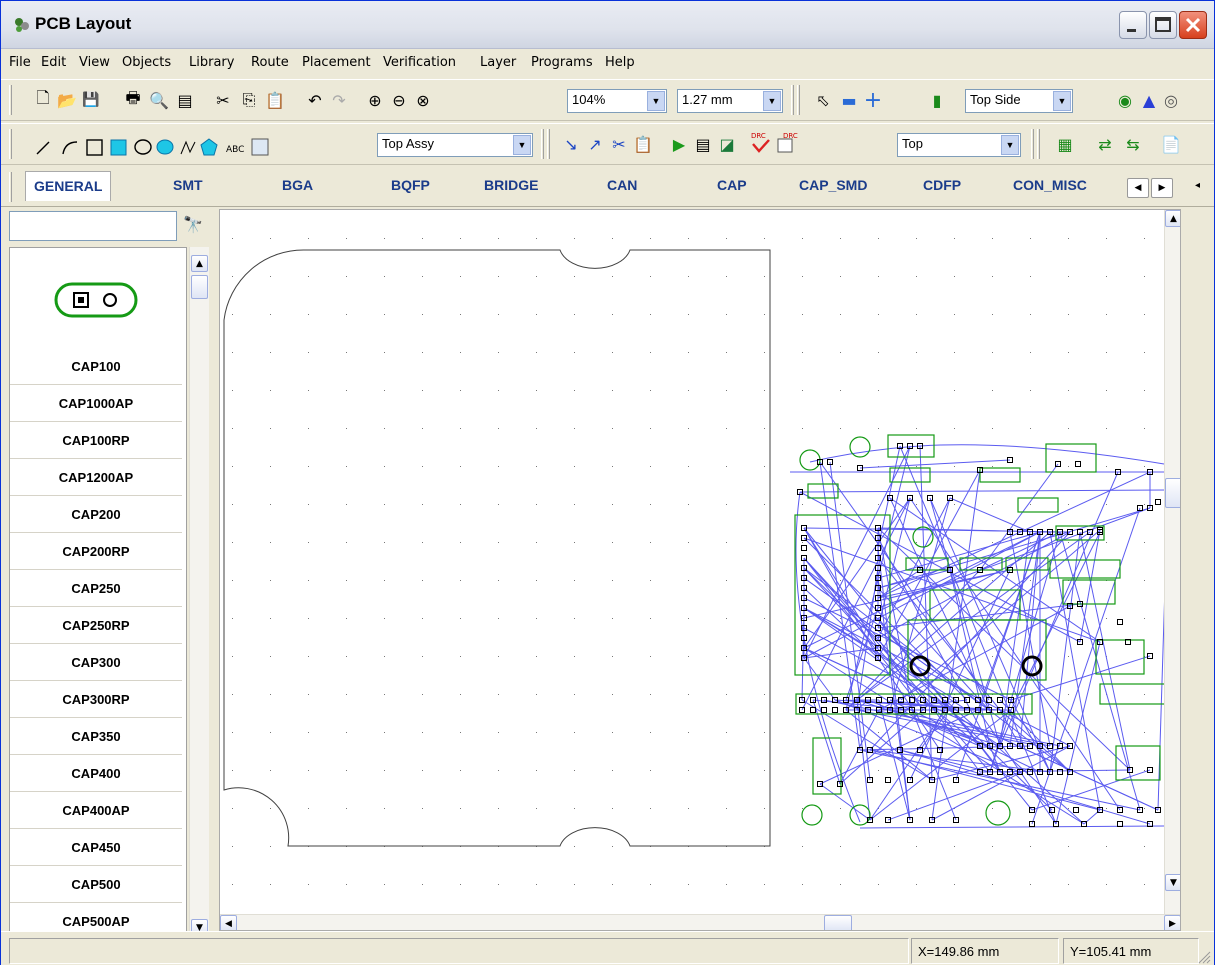 The width and height of the screenshot is (1215, 965). I want to click on list-item: CAP250RP, so click(96, 625).